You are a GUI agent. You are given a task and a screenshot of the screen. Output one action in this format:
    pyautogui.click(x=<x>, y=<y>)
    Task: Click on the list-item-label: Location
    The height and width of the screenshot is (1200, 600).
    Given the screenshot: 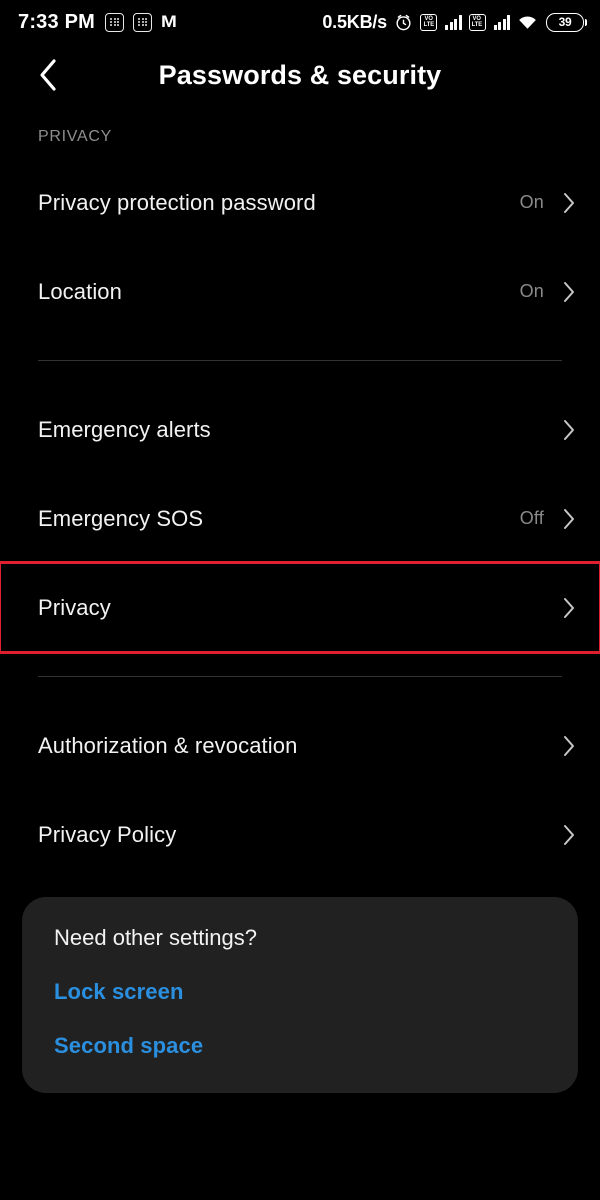 What is the action you would take?
    pyautogui.click(x=80, y=291)
    